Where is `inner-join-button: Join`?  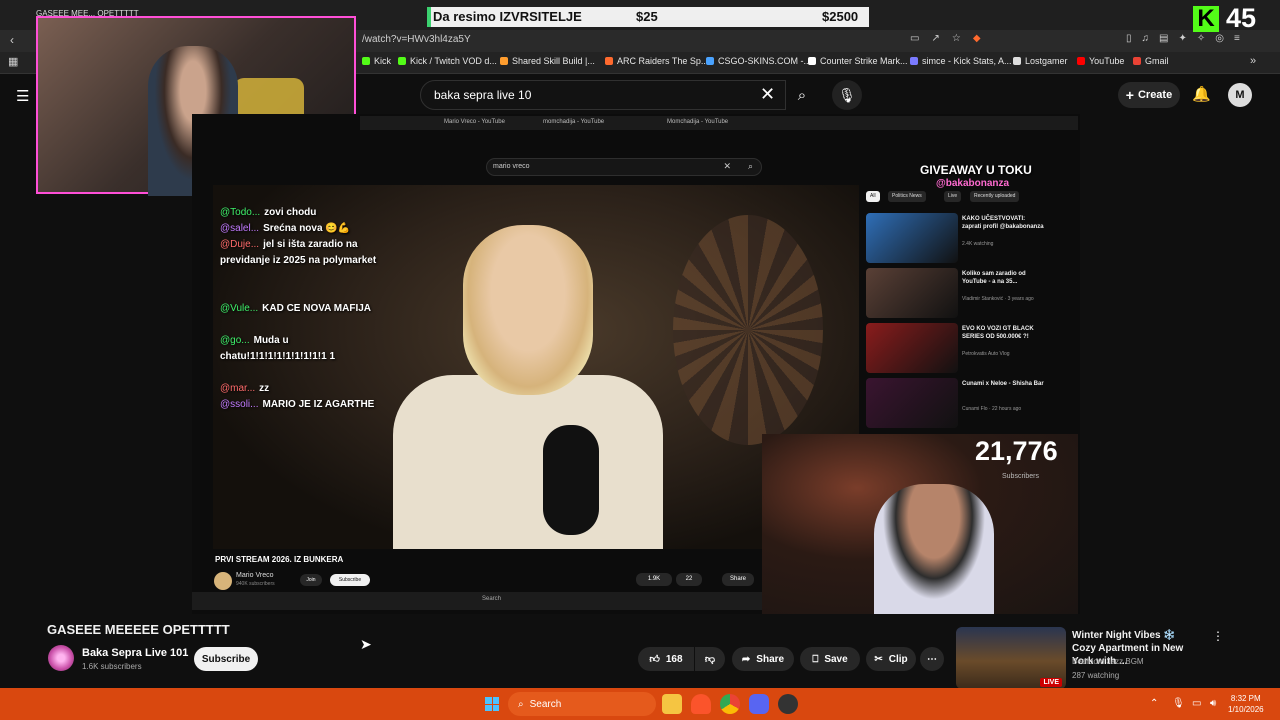
inner-join-button: Join is located at coordinates (311, 580).